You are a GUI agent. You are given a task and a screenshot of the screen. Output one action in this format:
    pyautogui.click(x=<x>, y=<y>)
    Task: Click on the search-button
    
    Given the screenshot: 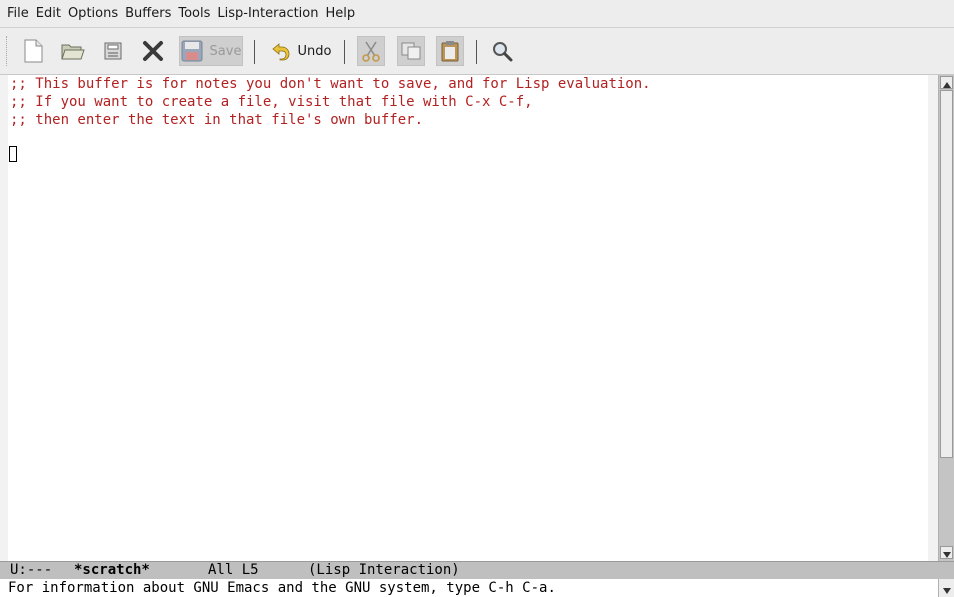 What is the action you would take?
    pyautogui.click(x=502, y=51)
    